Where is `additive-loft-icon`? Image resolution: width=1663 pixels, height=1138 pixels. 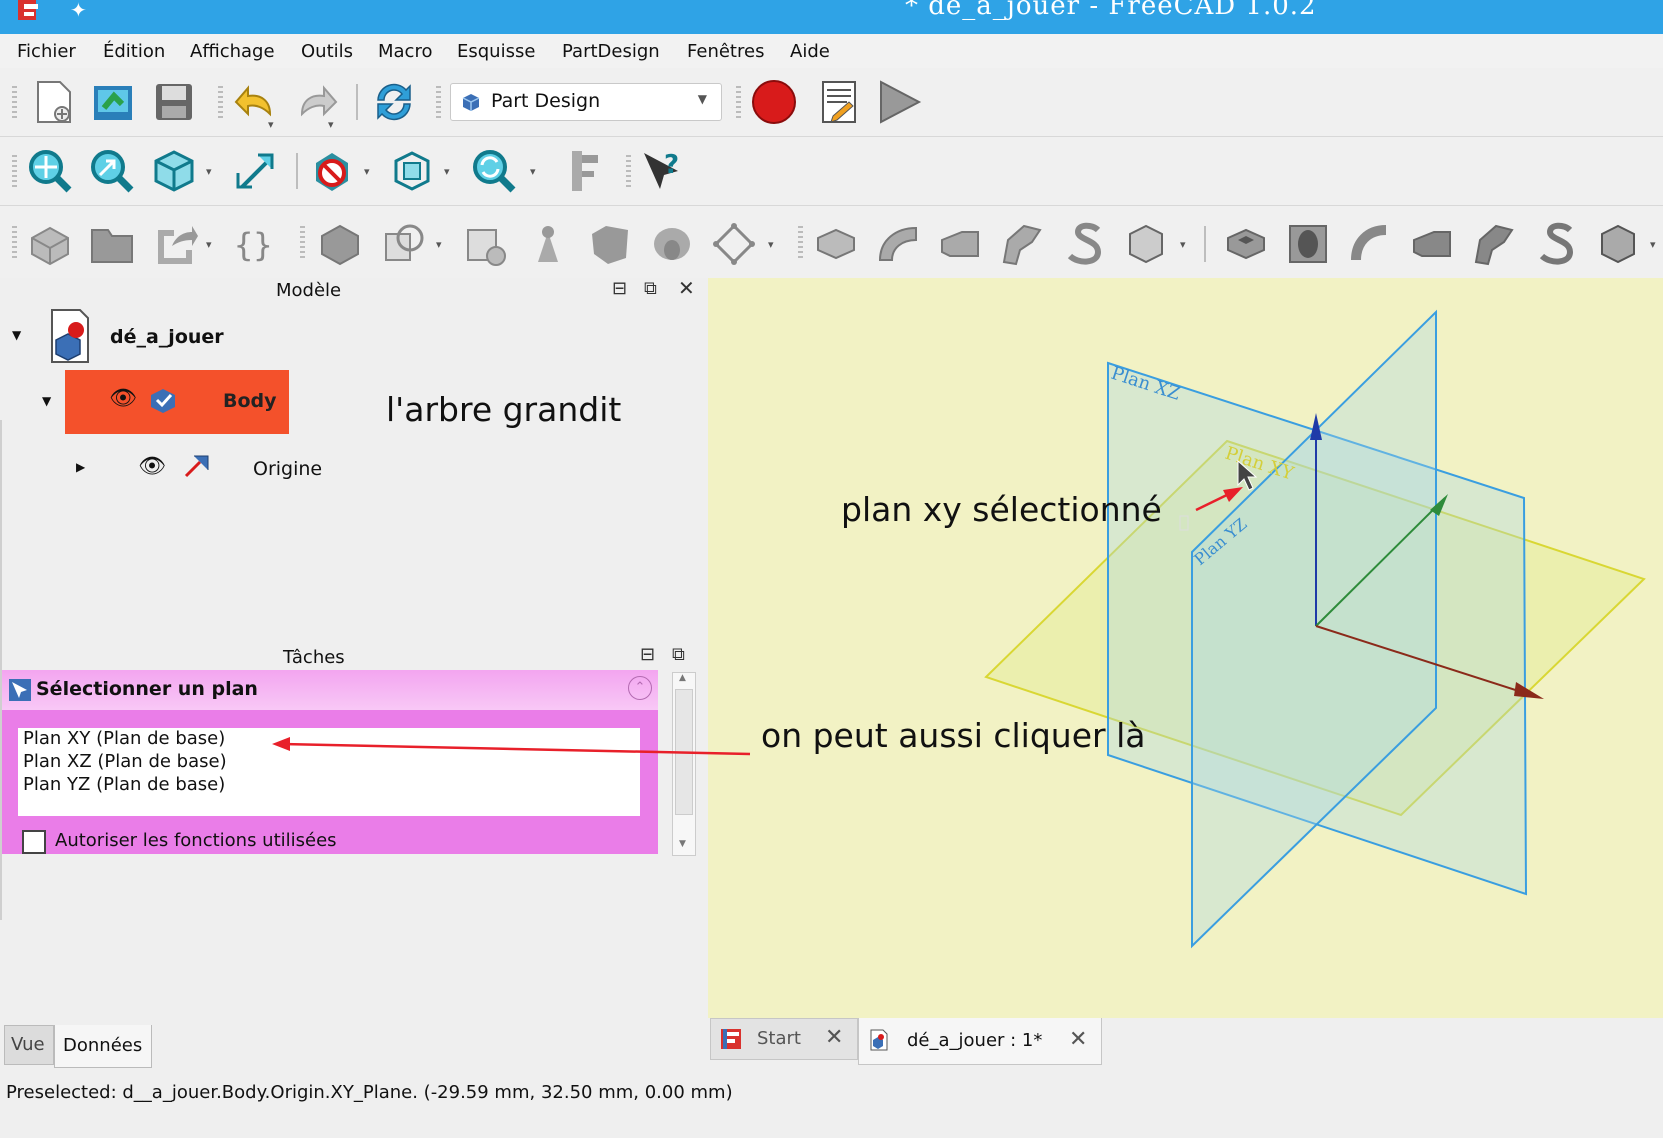
additive-loft-icon is located at coordinates (960, 244).